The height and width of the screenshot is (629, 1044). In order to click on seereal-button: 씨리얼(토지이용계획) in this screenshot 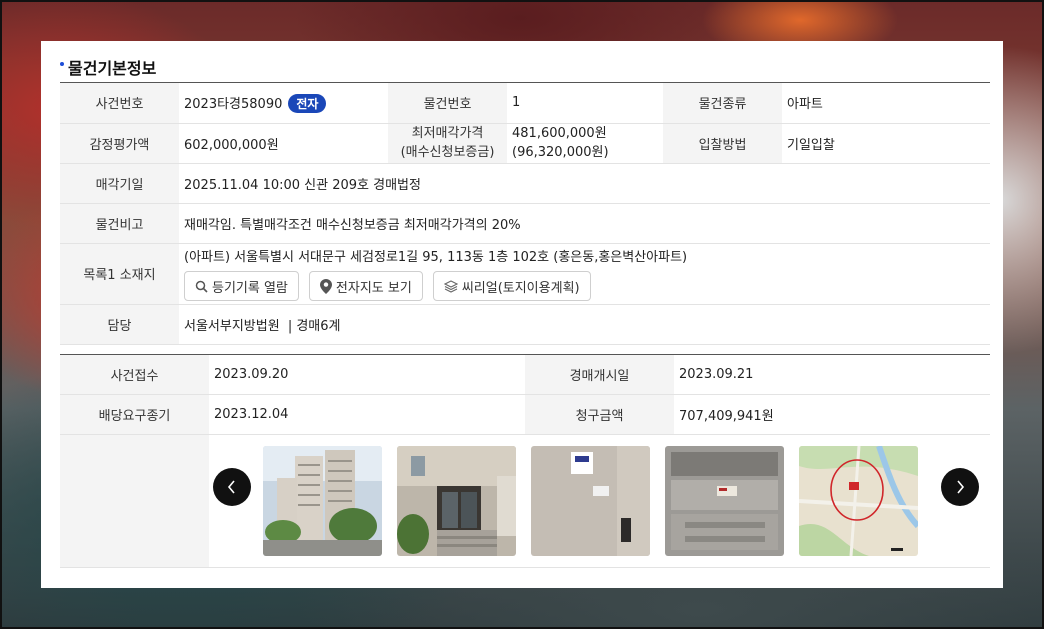, I will do `click(511, 286)`.